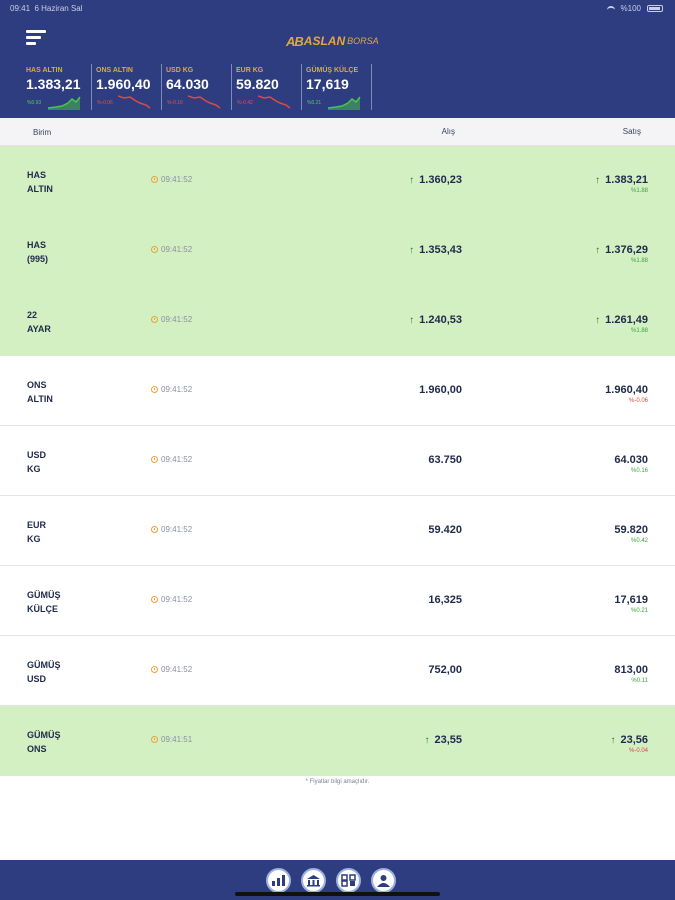 This screenshot has width=675, height=900. Describe the element at coordinates (337, 531) in the screenshot. I see `table-row: EUR KG 09:41:52 59.420 59.820 %0.42` at that location.